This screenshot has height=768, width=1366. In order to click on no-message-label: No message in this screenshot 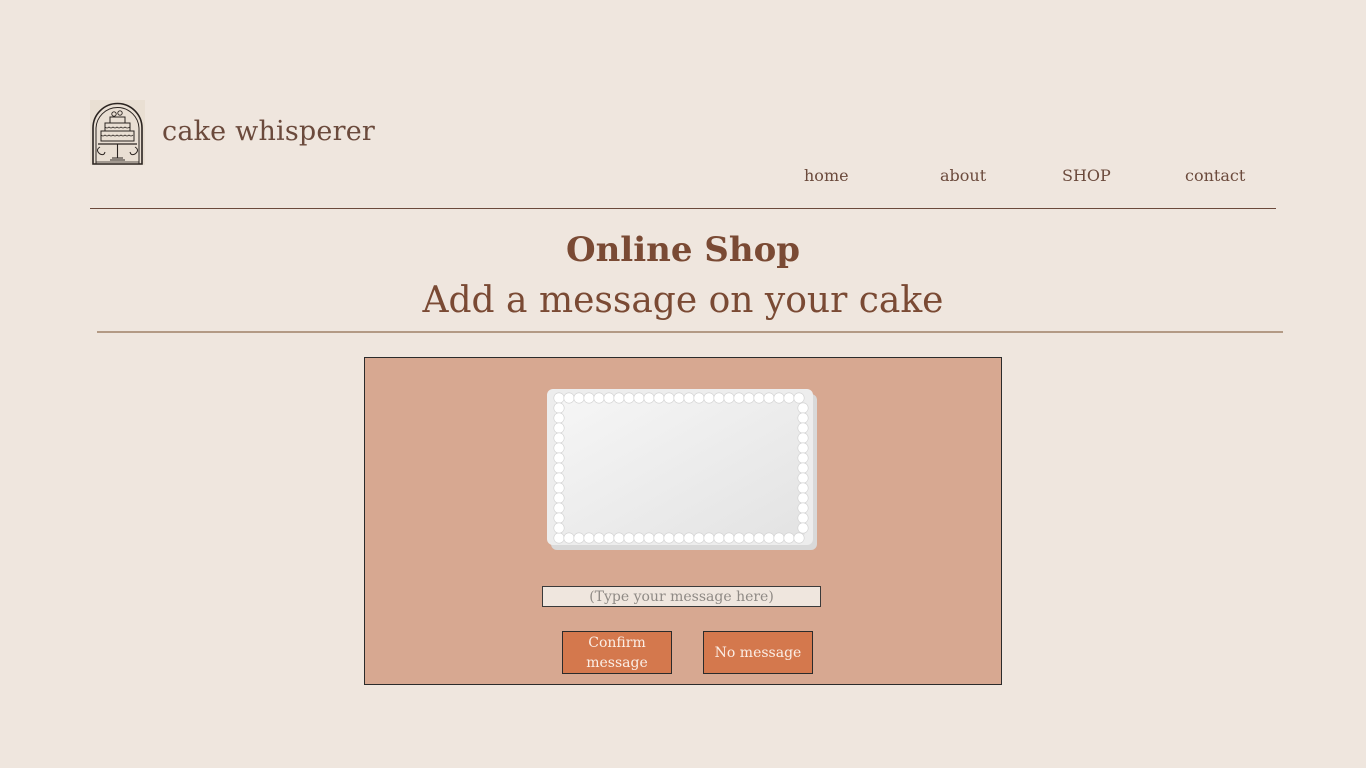, I will do `click(758, 652)`.